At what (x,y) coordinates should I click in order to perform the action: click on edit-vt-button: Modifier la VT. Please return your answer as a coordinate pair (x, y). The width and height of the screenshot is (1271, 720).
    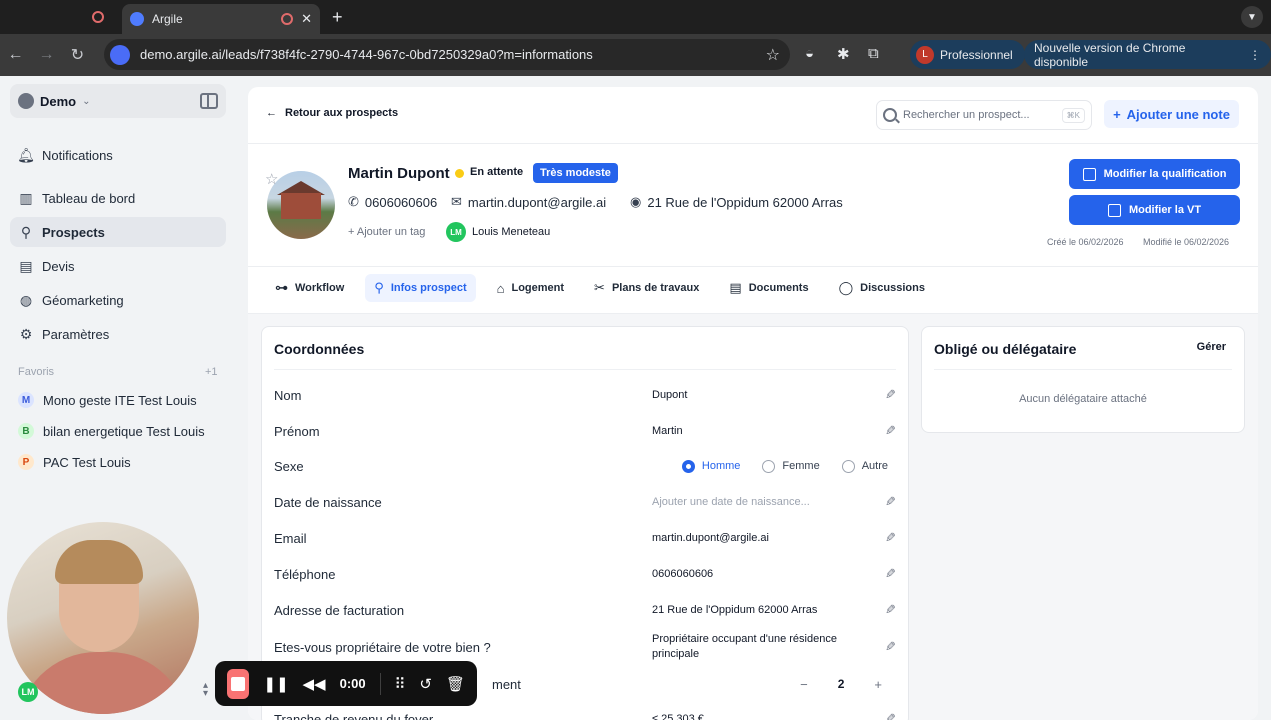
    Looking at the image, I should click on (1154, 210).